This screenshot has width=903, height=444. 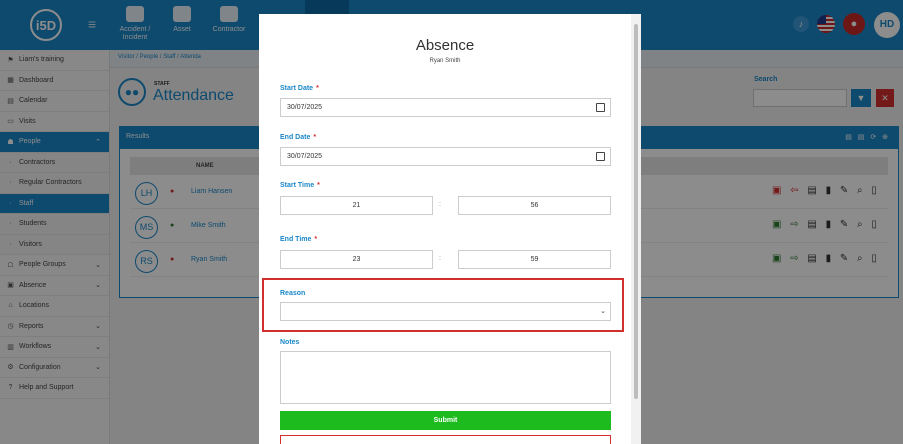 I want to click on start-time-label: Start Time *, so click(x=300, y=185).